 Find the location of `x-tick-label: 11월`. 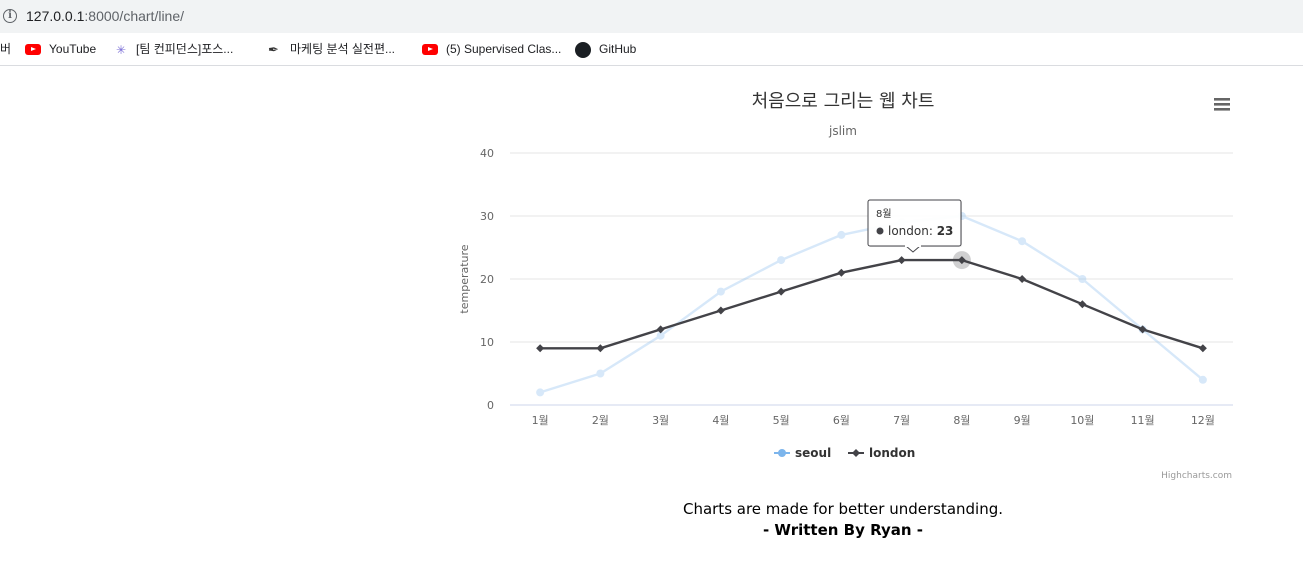

x-tick-label: 11월 is located at coordinates (1143, 420).